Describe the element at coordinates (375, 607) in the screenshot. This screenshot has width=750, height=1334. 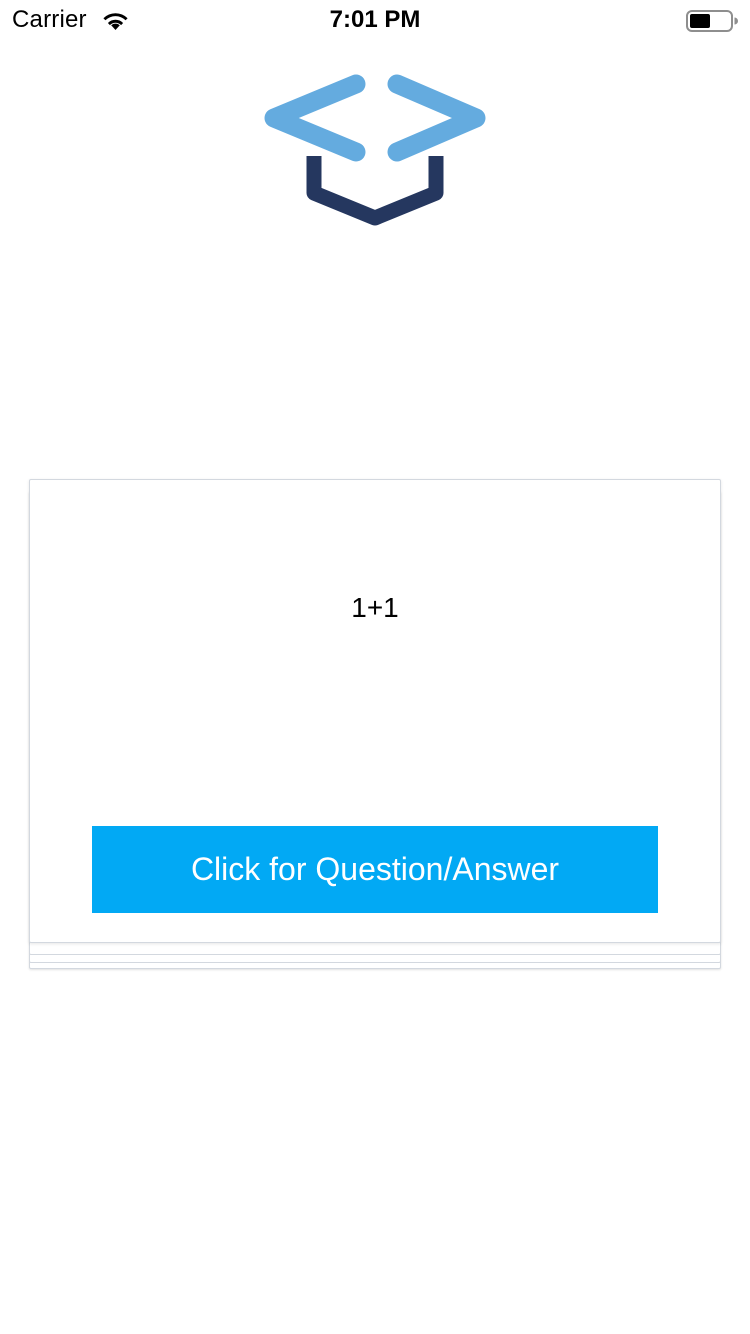
I see `card-question-text: 1+1` at that location.